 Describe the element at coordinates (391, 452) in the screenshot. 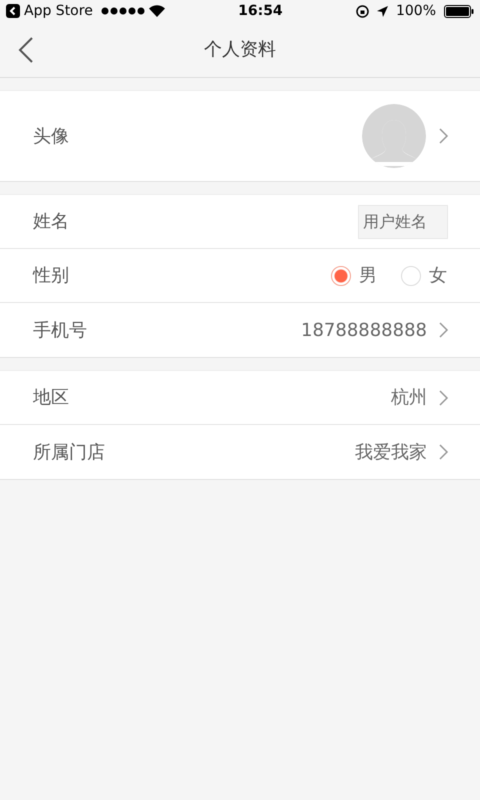

I see `row-value: 我爱我家` at that location.